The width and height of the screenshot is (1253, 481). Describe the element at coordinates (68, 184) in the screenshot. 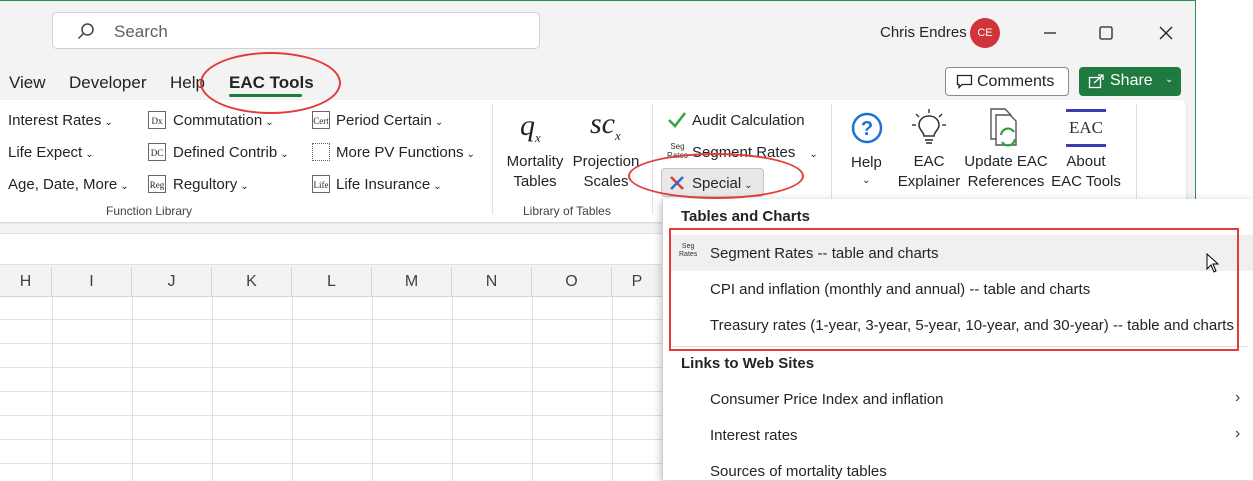

I see `age-date-more-menu: Age, Date, More ⌄` at that location.